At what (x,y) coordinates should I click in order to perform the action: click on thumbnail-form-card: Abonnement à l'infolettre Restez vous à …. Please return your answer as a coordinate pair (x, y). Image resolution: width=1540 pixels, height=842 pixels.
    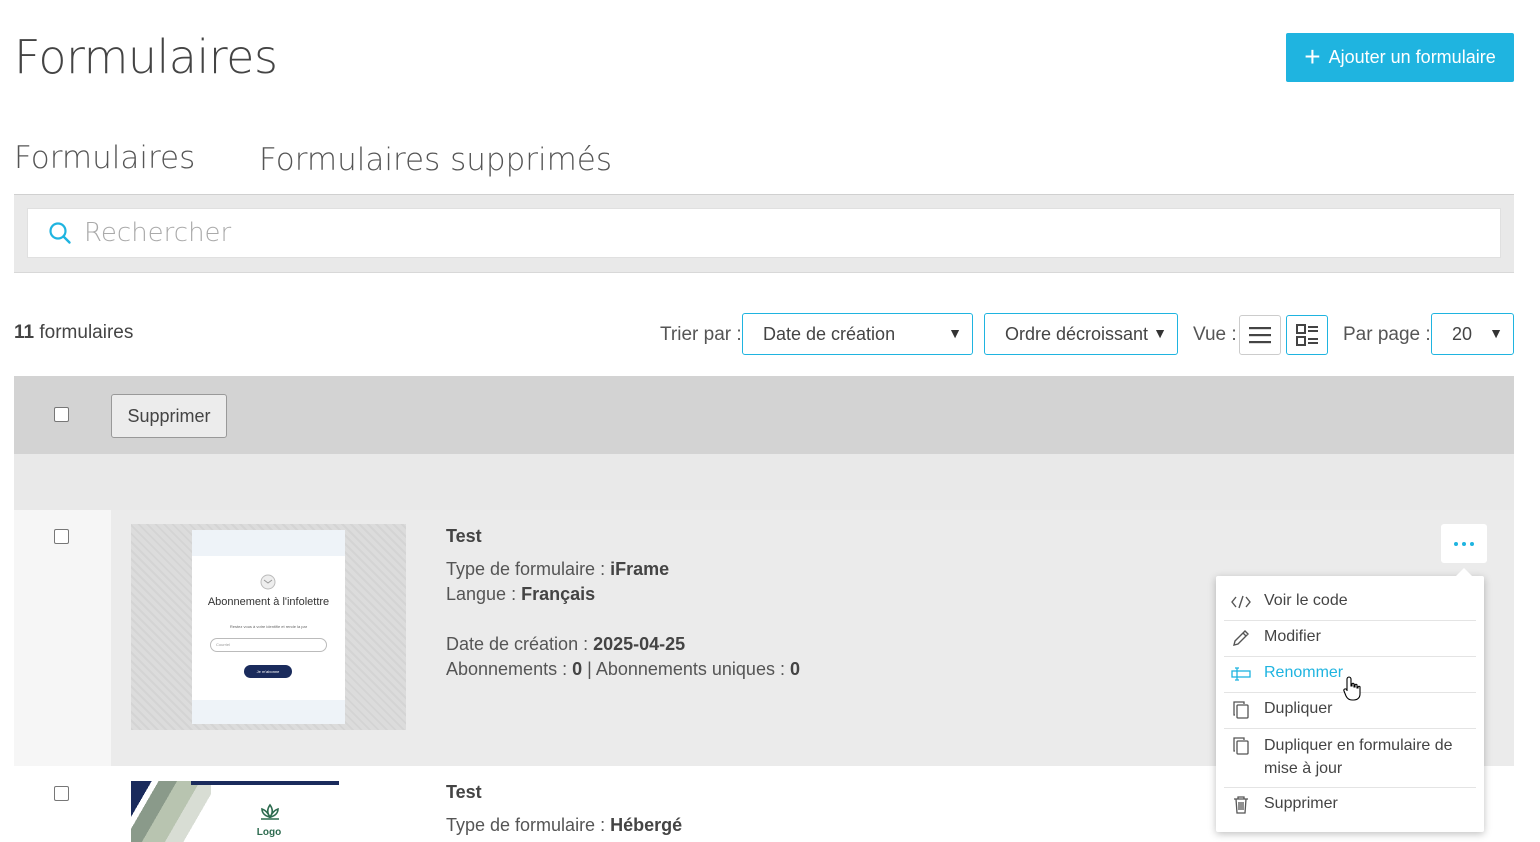
    Looking at the image, I should click on (268, 627).